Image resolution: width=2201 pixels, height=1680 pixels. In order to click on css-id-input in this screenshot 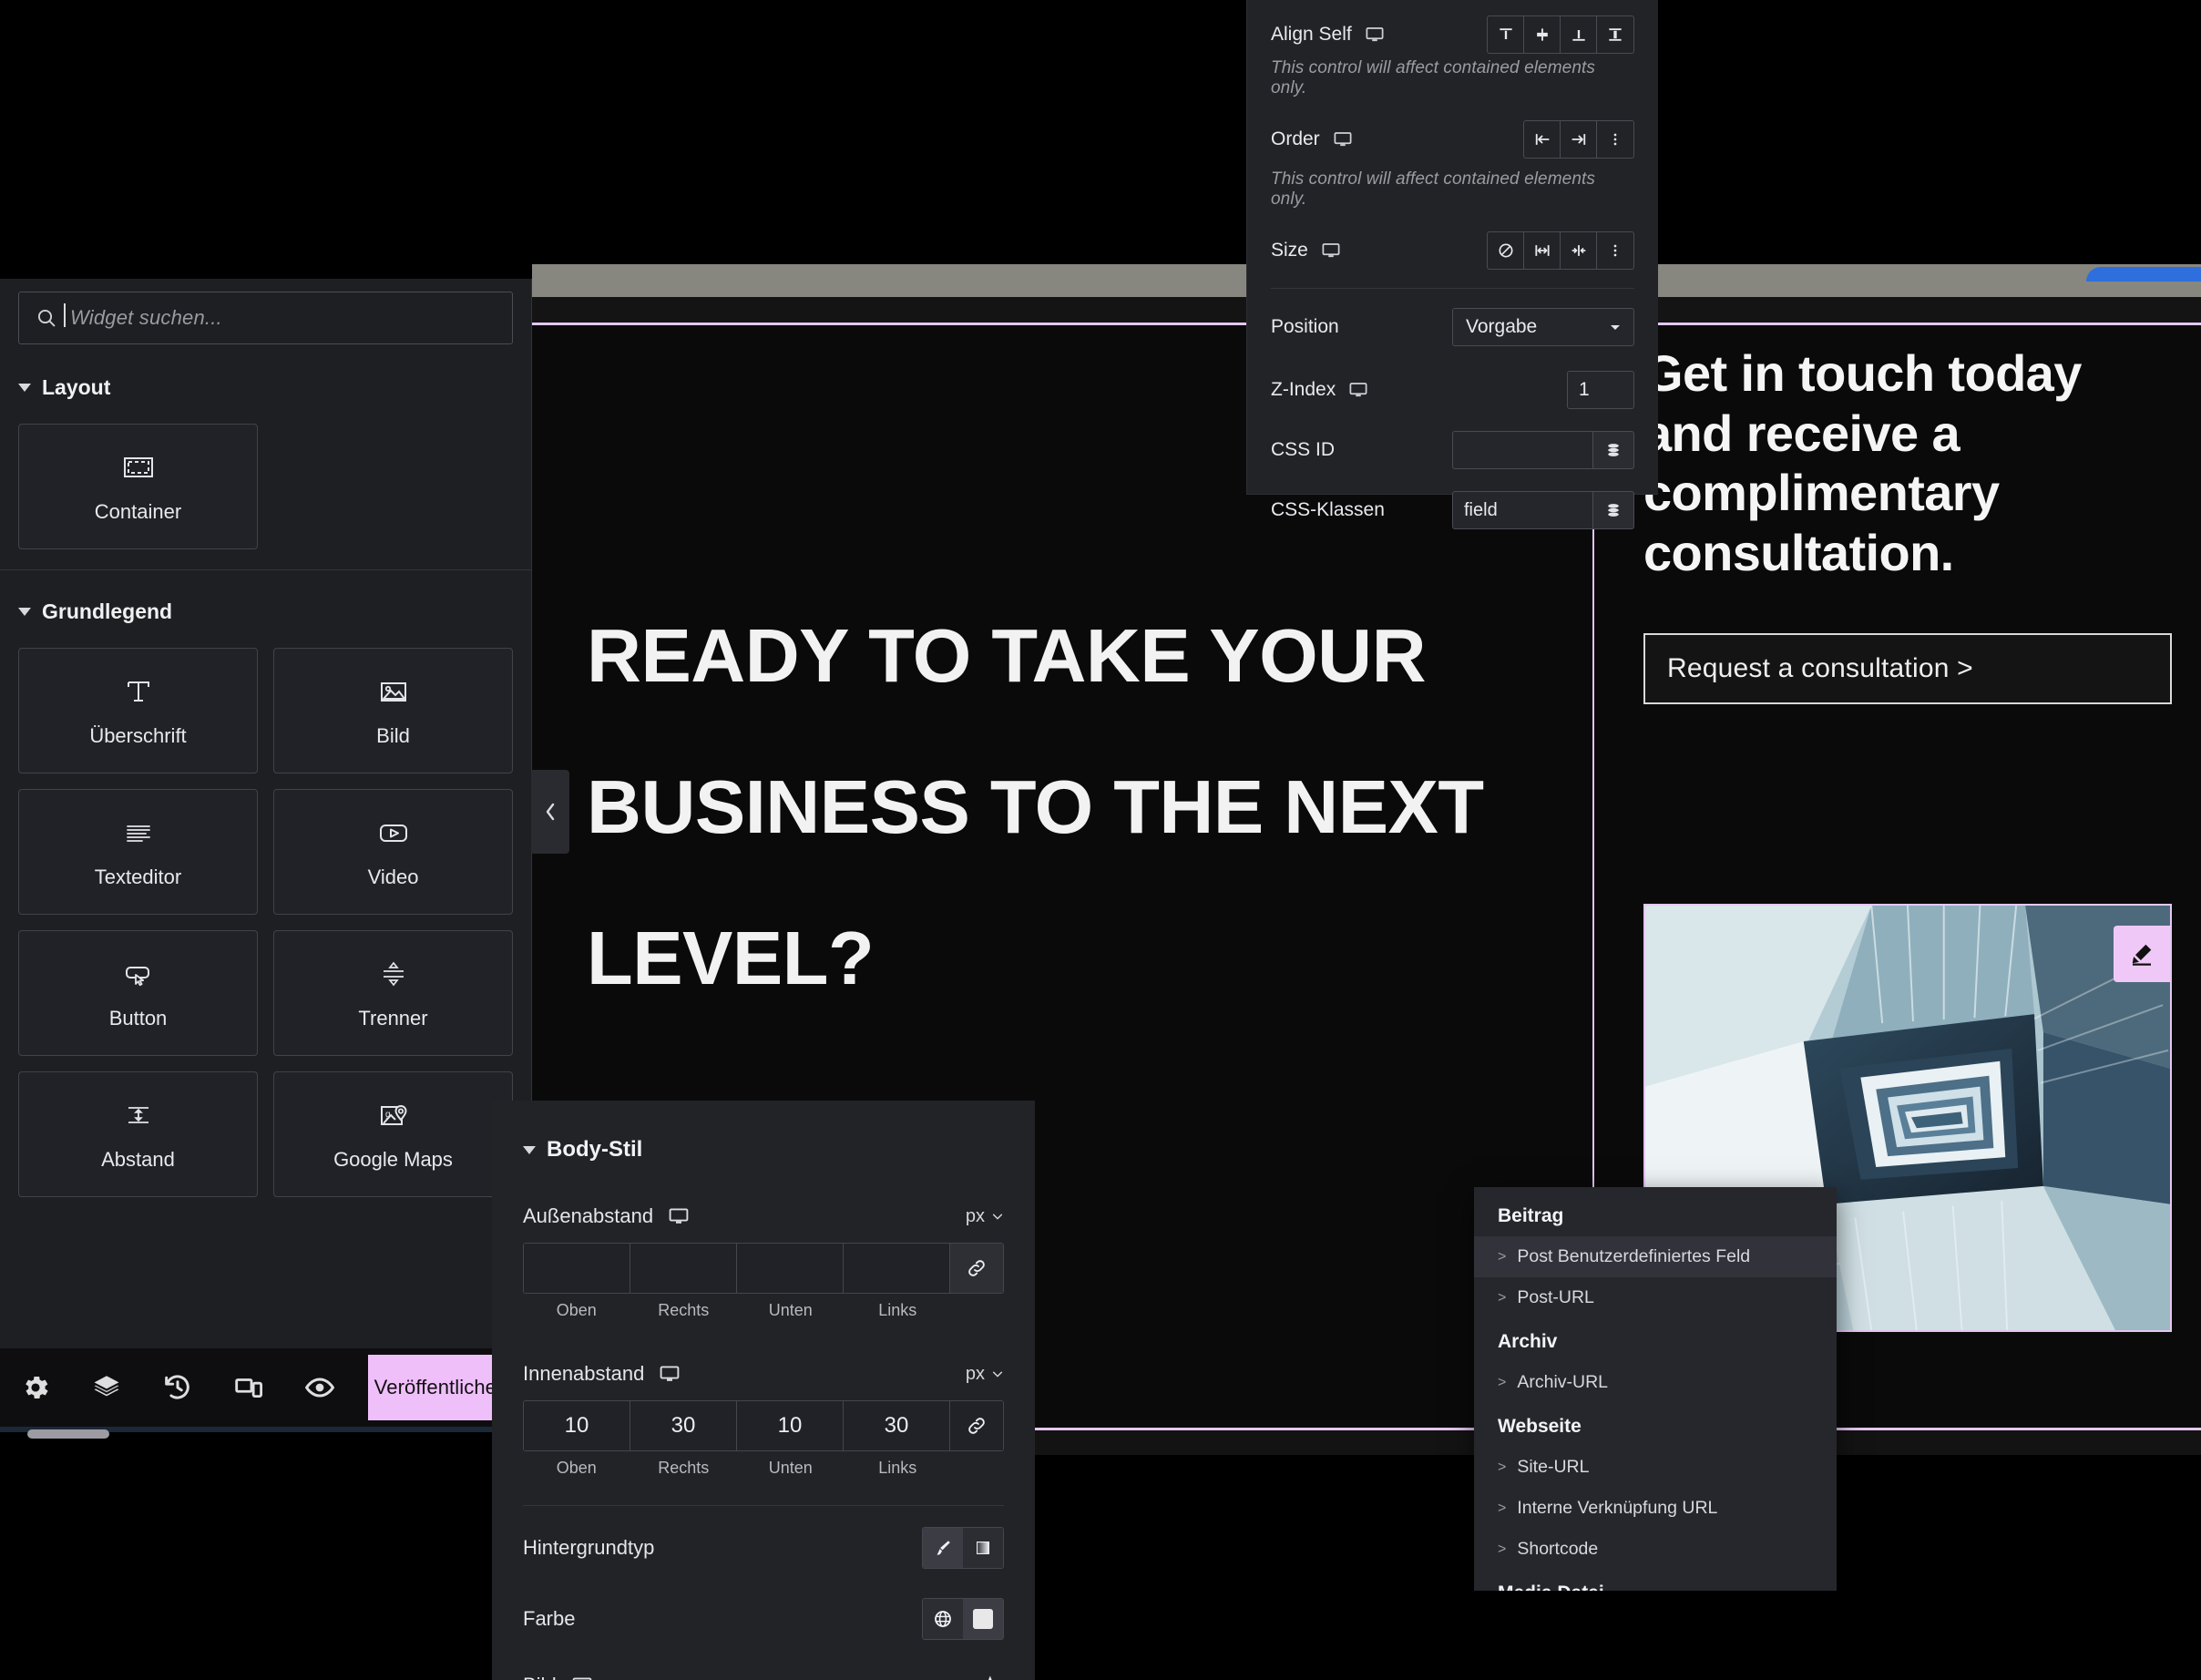, I will do `click(1522, 450)`.